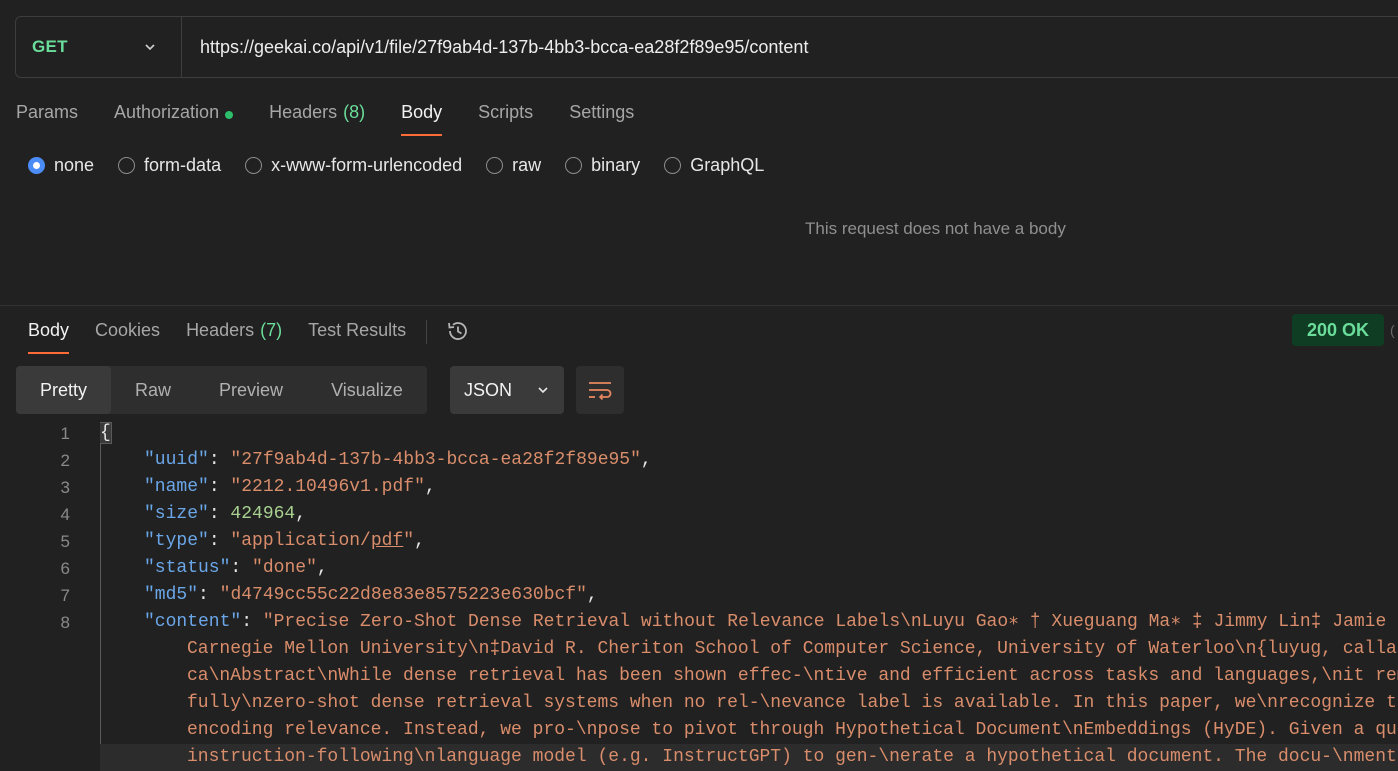 The width and height of the screenshot is (1398, 771). Describe the element at coordinates (128, 330) in the screenshot. I see `tab-label: Cookies` at that location.